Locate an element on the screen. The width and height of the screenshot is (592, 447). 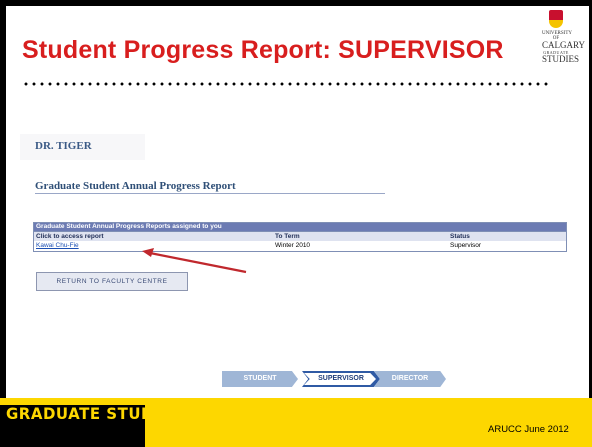
logo-line-4: STUDIES is located at coordinates (561, 59).